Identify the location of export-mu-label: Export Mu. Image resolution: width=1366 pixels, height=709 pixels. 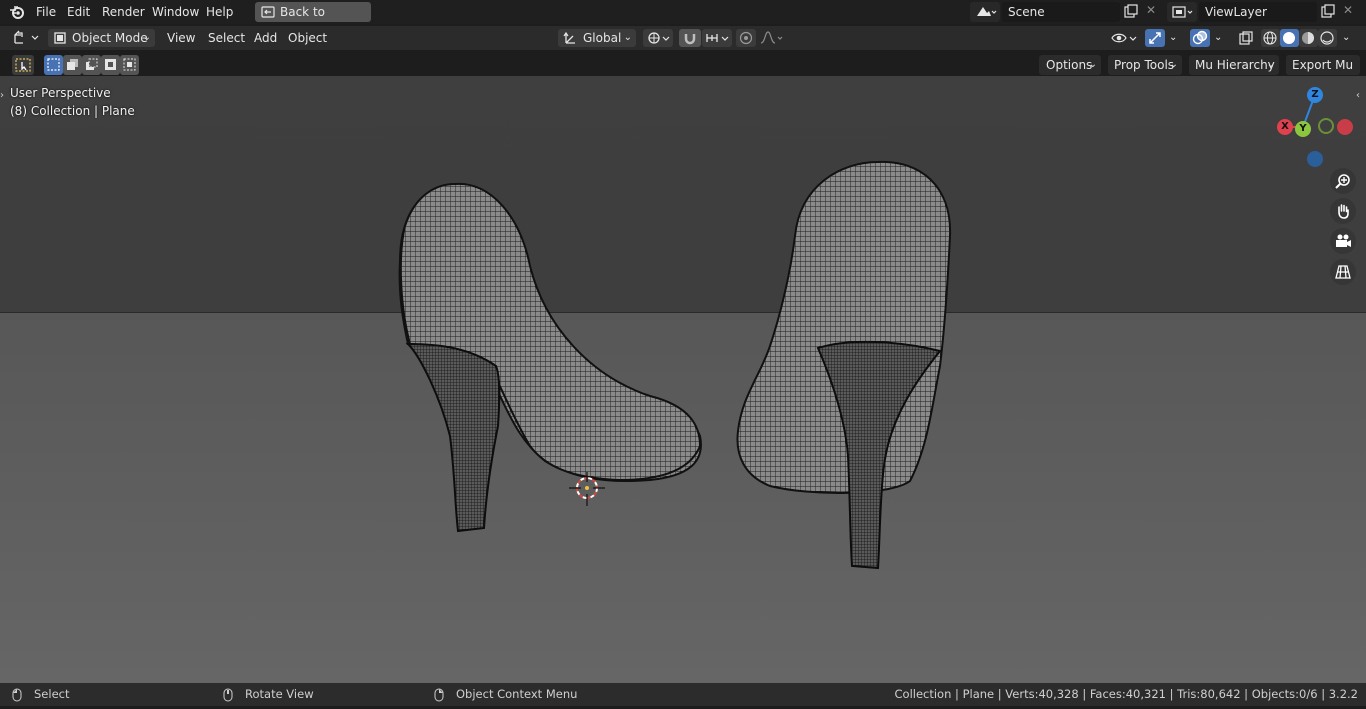
(1323, 65).